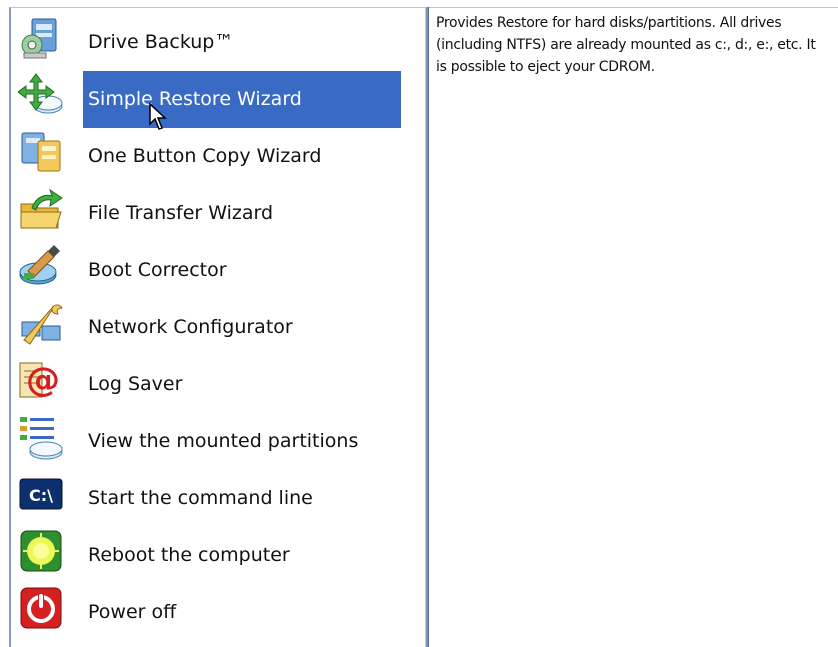  I want to click on menu-item-power-off: Power off, so click(216, 606).